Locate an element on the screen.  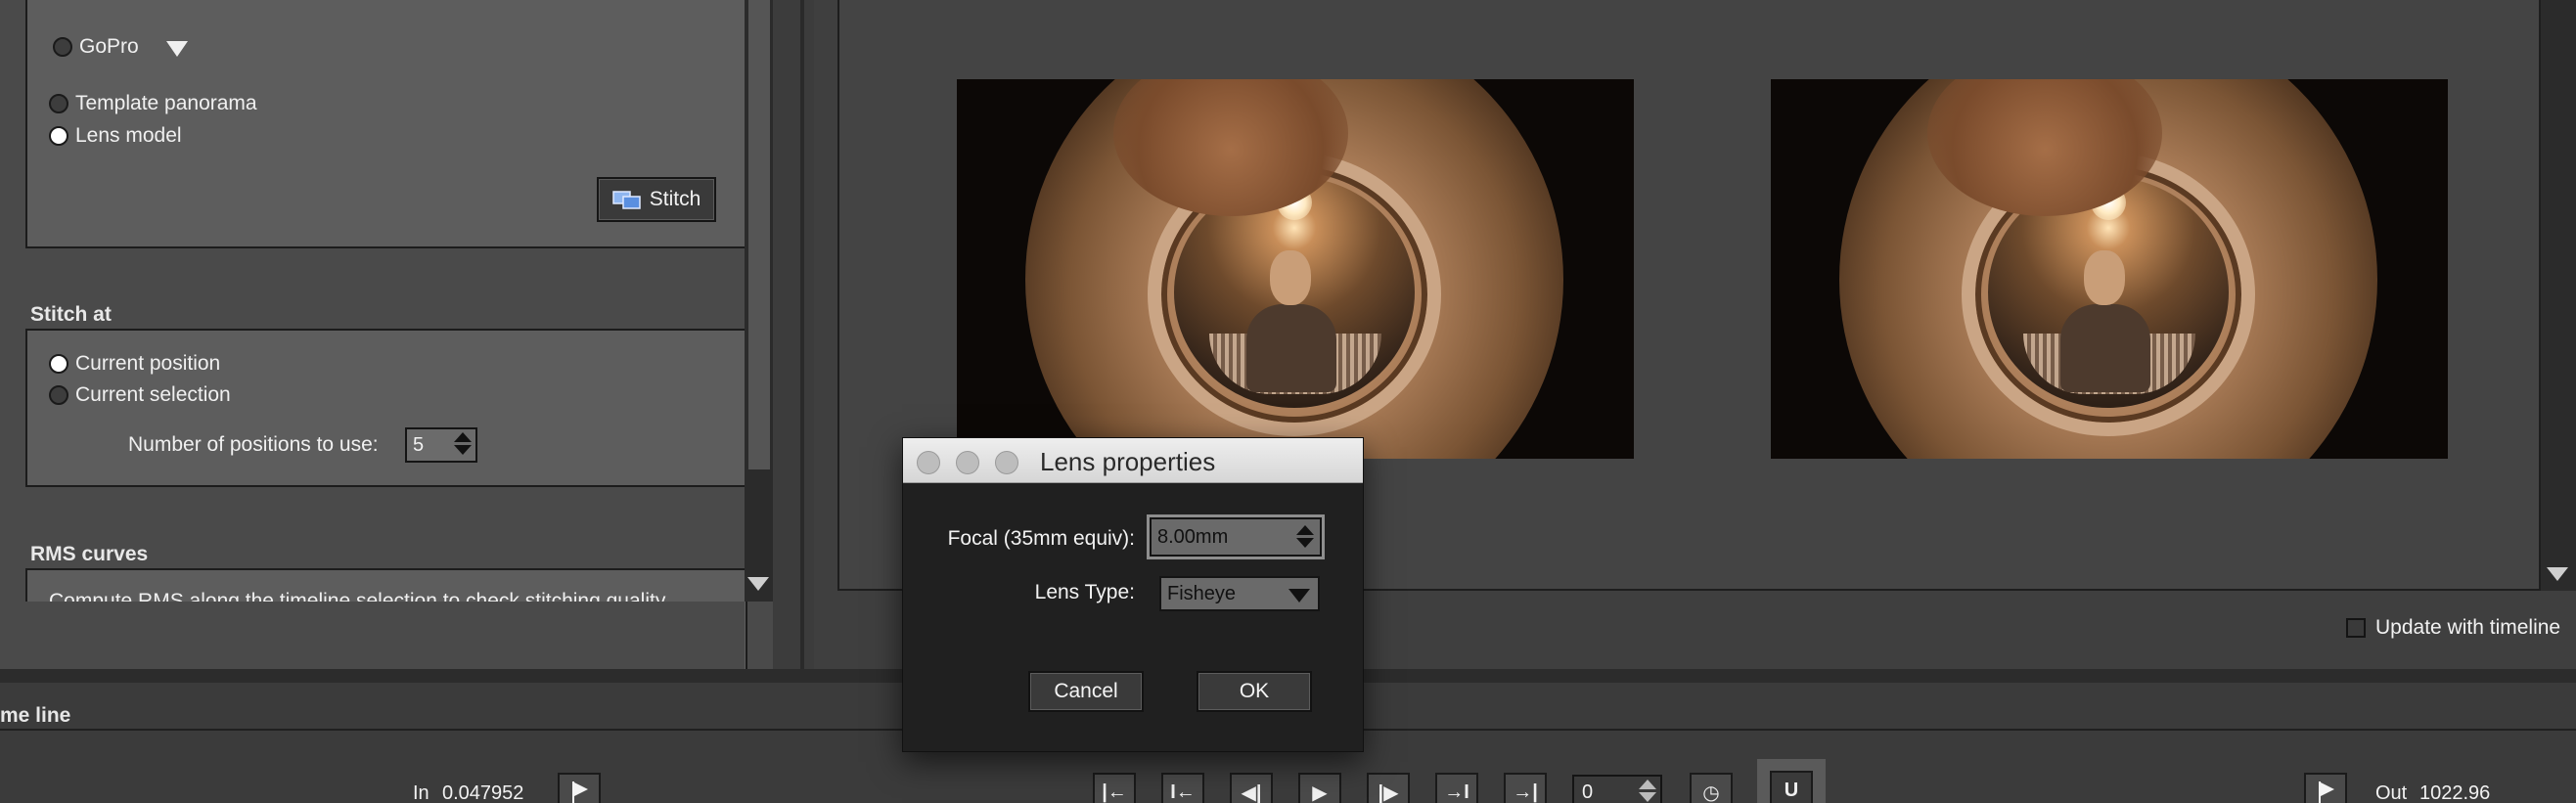
snap-toggle: U is located at coordinates (1791, 781).